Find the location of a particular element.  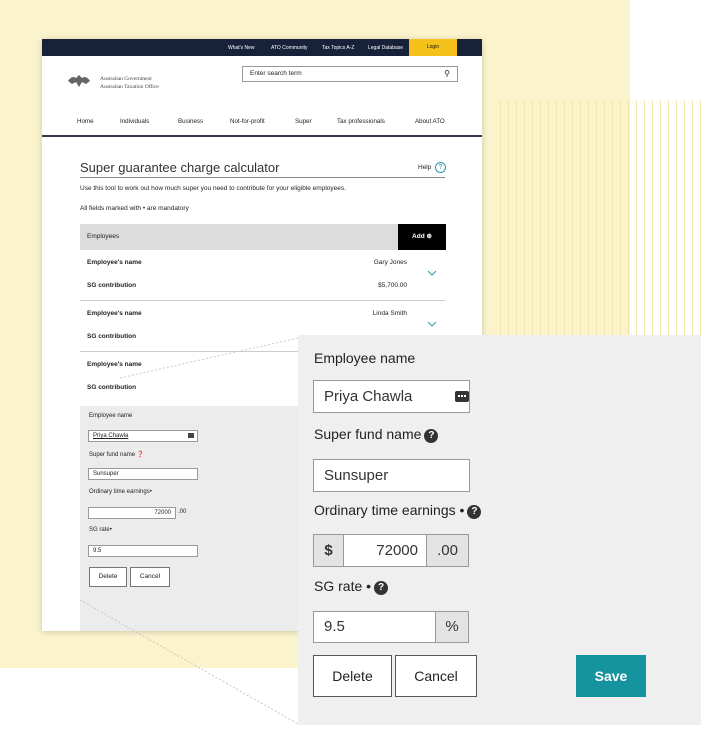

currency-prefix: $ is located at coordinates (328, 550).